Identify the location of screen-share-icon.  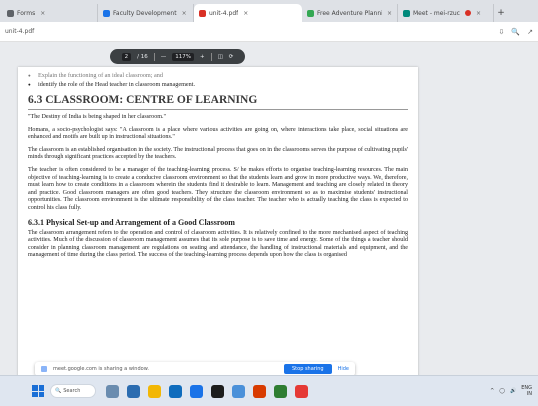
(44, 369).